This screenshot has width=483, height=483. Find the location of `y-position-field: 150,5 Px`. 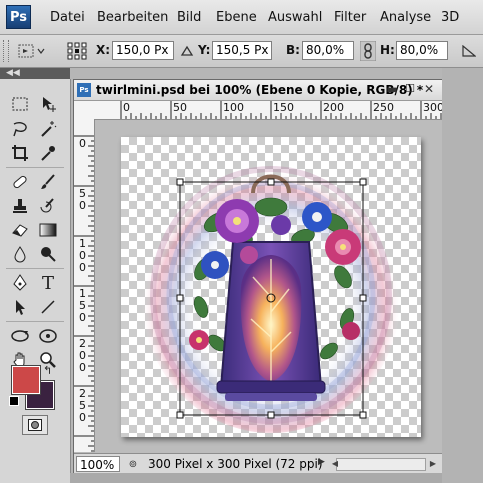

y-position-field: 150,5 Px is located at coordinates (242, 50).